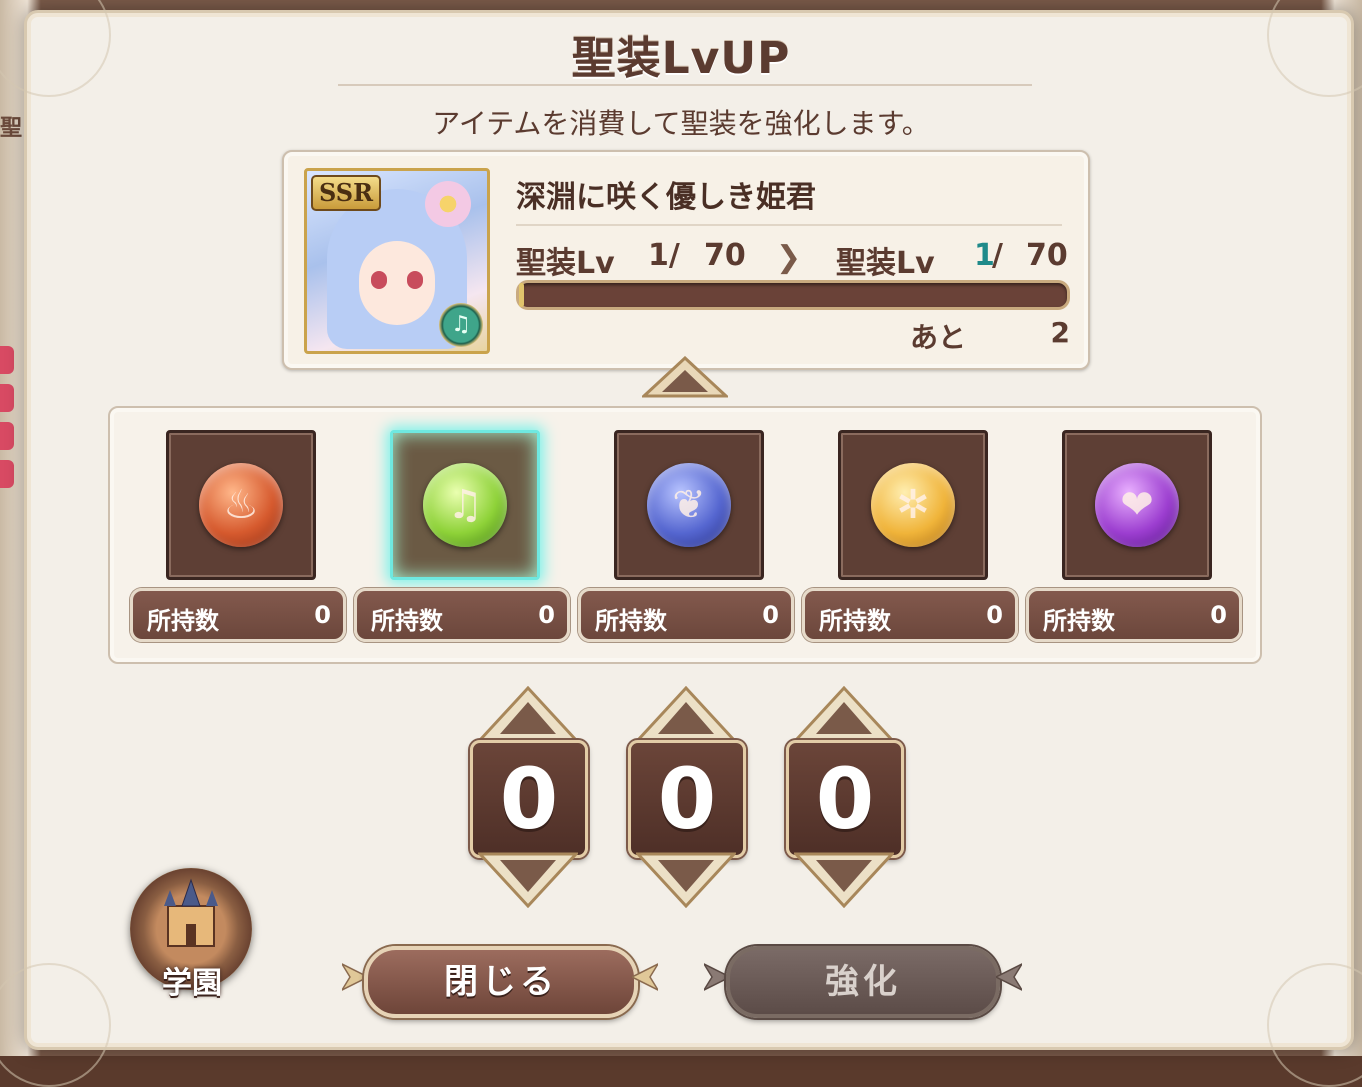  I want to click on digit-counter-hundreds: 0, so click(529, 797).